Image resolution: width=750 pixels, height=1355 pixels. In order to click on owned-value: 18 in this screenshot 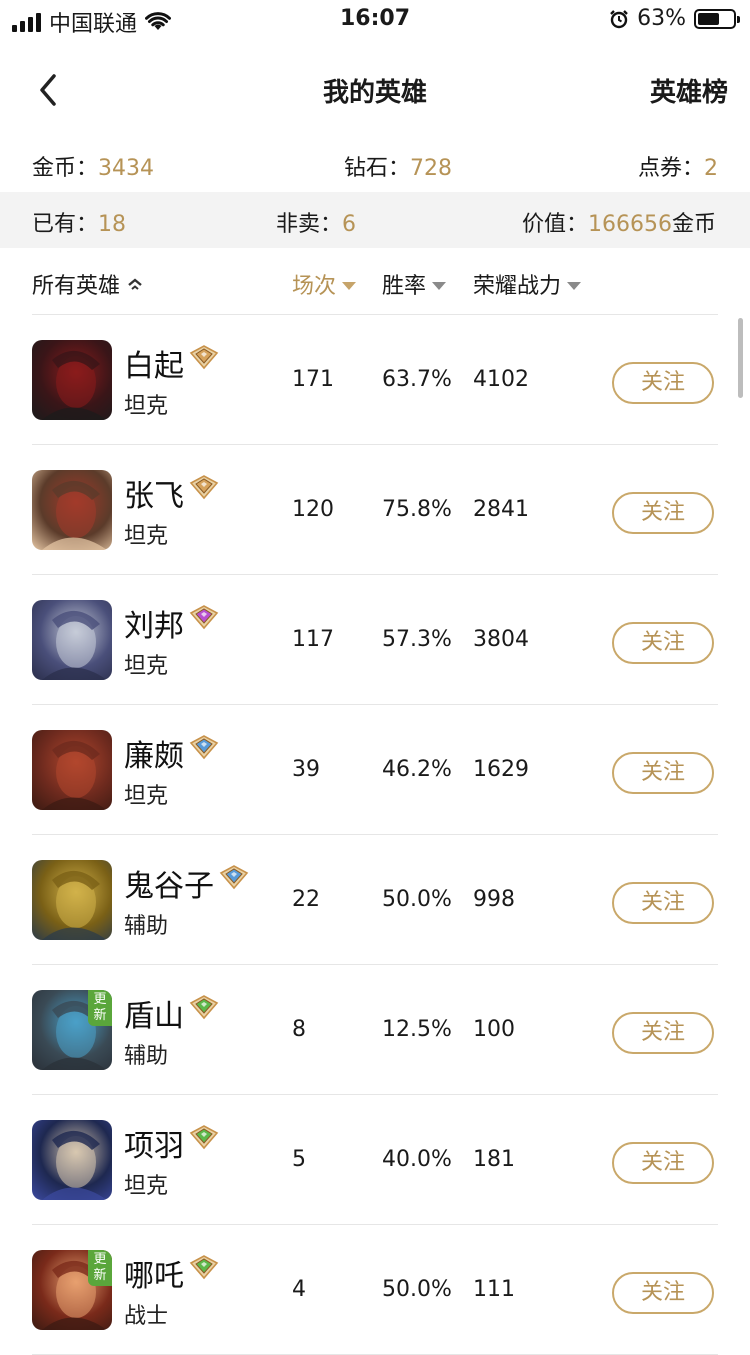, I will do `click(112, 224)`.